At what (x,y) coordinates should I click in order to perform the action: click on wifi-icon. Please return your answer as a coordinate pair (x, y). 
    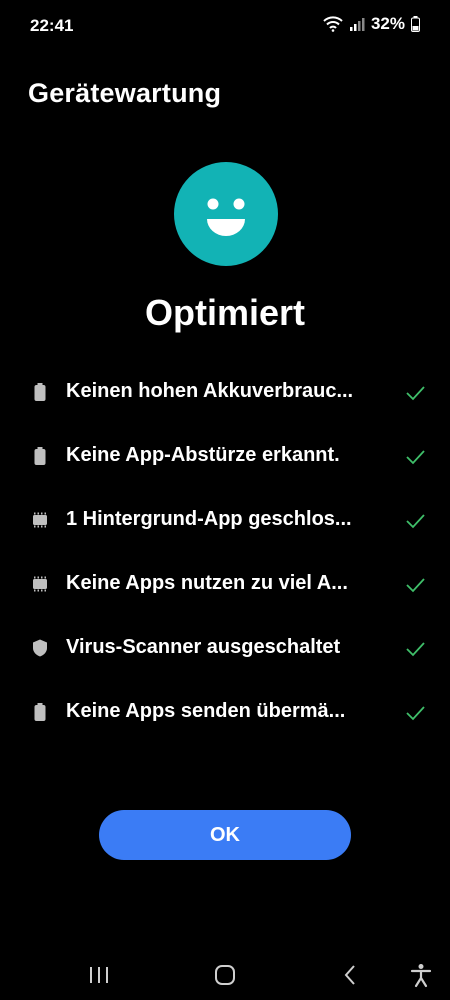
    Looking at the image, I should click on (333, 24).